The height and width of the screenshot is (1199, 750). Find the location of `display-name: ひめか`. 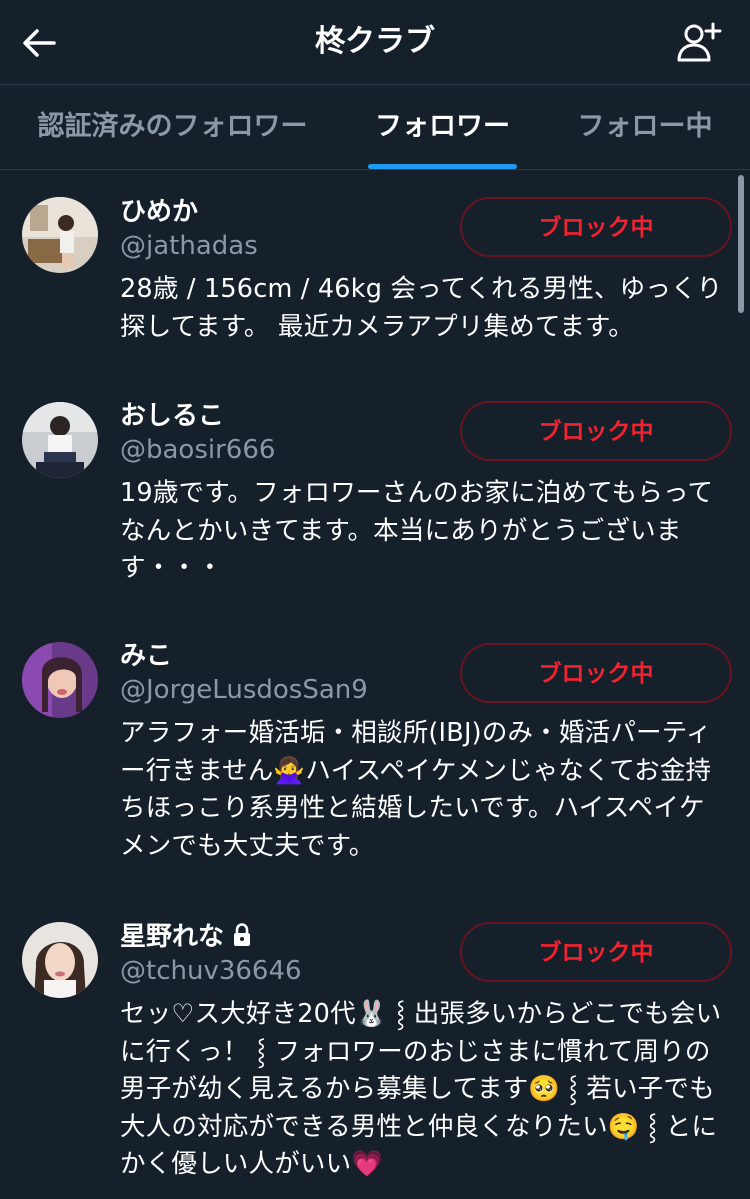

display-name: ひめか is located at coordinates (159, 212).